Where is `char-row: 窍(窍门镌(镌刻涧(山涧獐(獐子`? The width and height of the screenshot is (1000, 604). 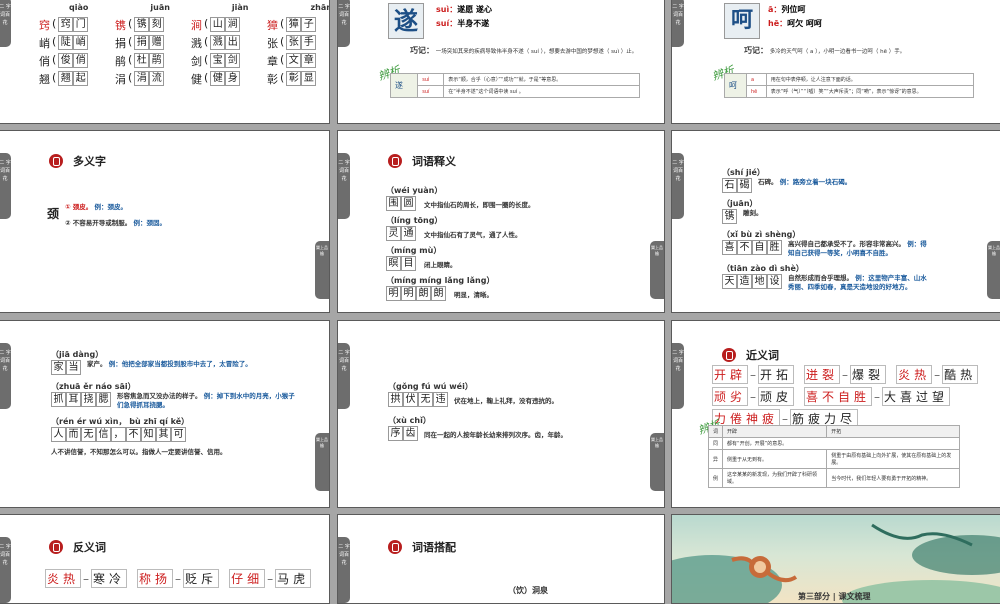 char-row: 窍(窍门镌(镌刻涧(山涧獐(獐子 is located at coordinates (184, 25).